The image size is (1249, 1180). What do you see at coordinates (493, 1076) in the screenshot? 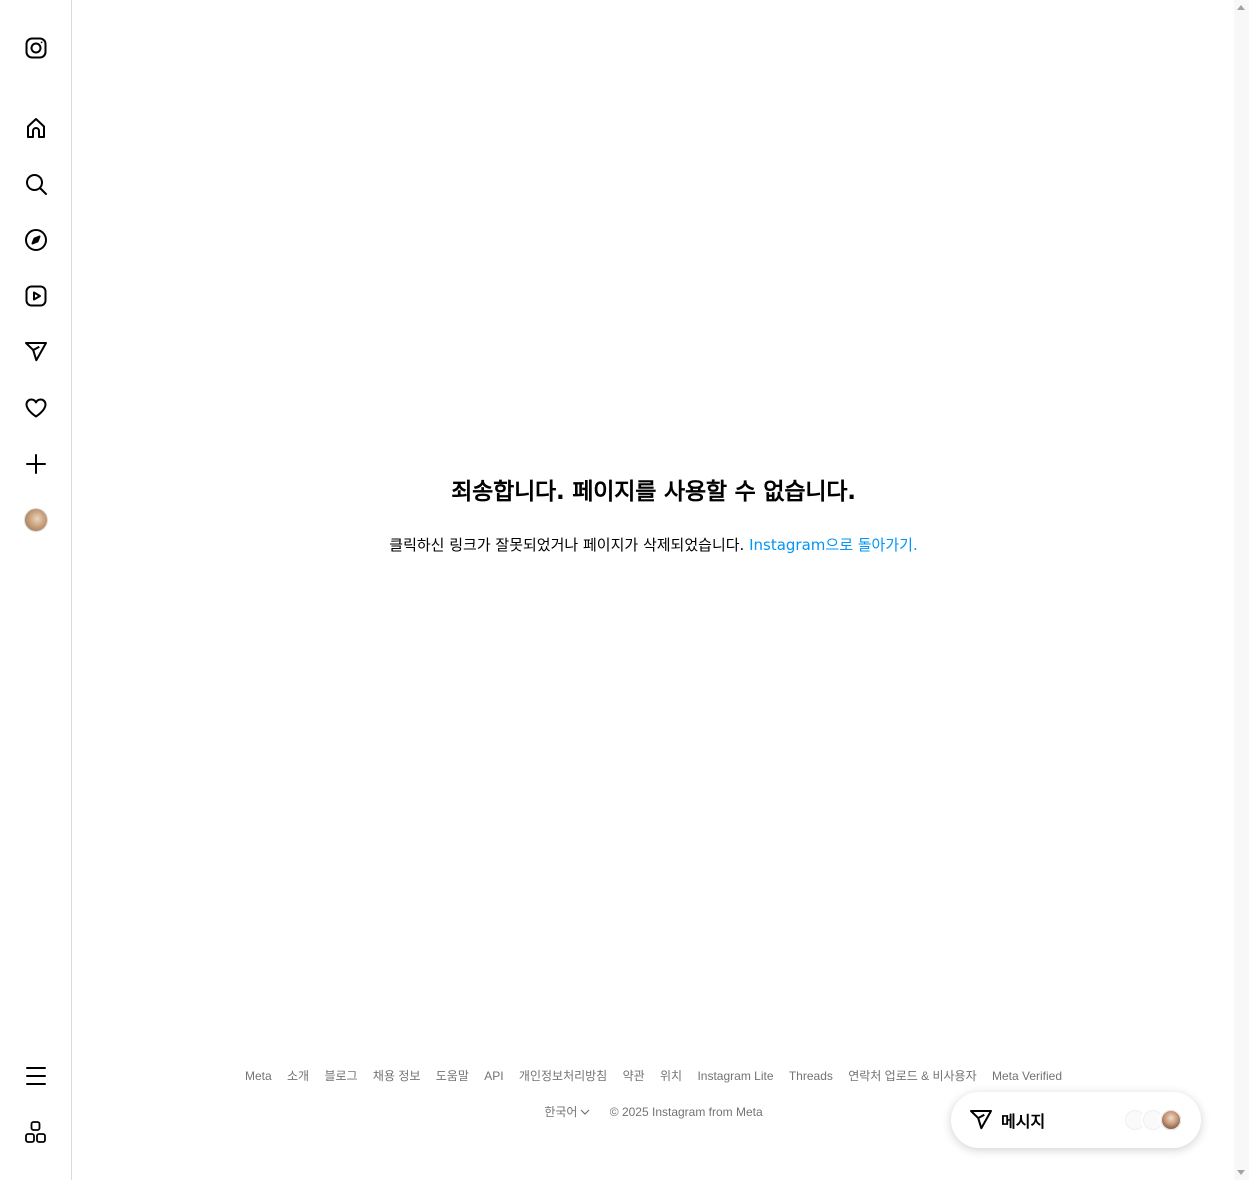
I see `footer-link-api: API` at bounding box center [493, 1076].